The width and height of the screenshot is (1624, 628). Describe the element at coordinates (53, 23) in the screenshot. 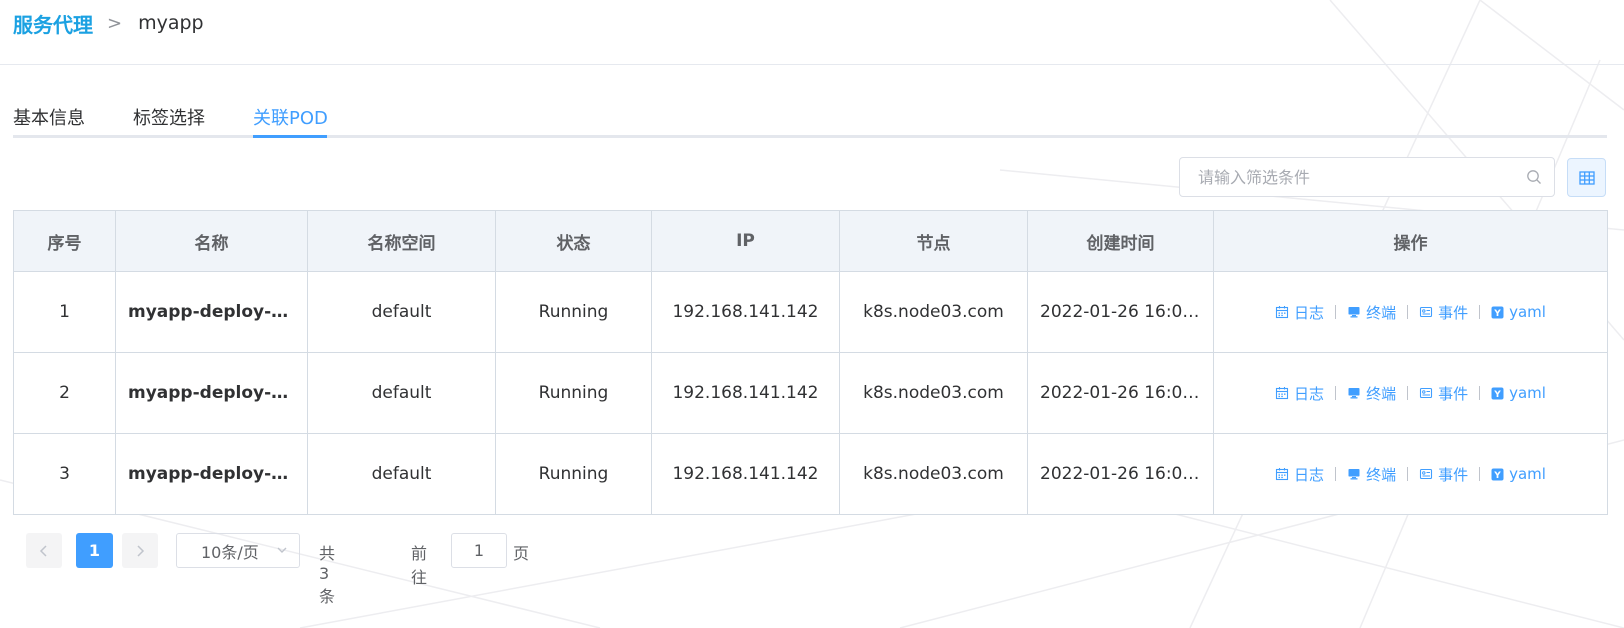

I see `breadcrumb-link-service-proxy: 服务代理` at that location.